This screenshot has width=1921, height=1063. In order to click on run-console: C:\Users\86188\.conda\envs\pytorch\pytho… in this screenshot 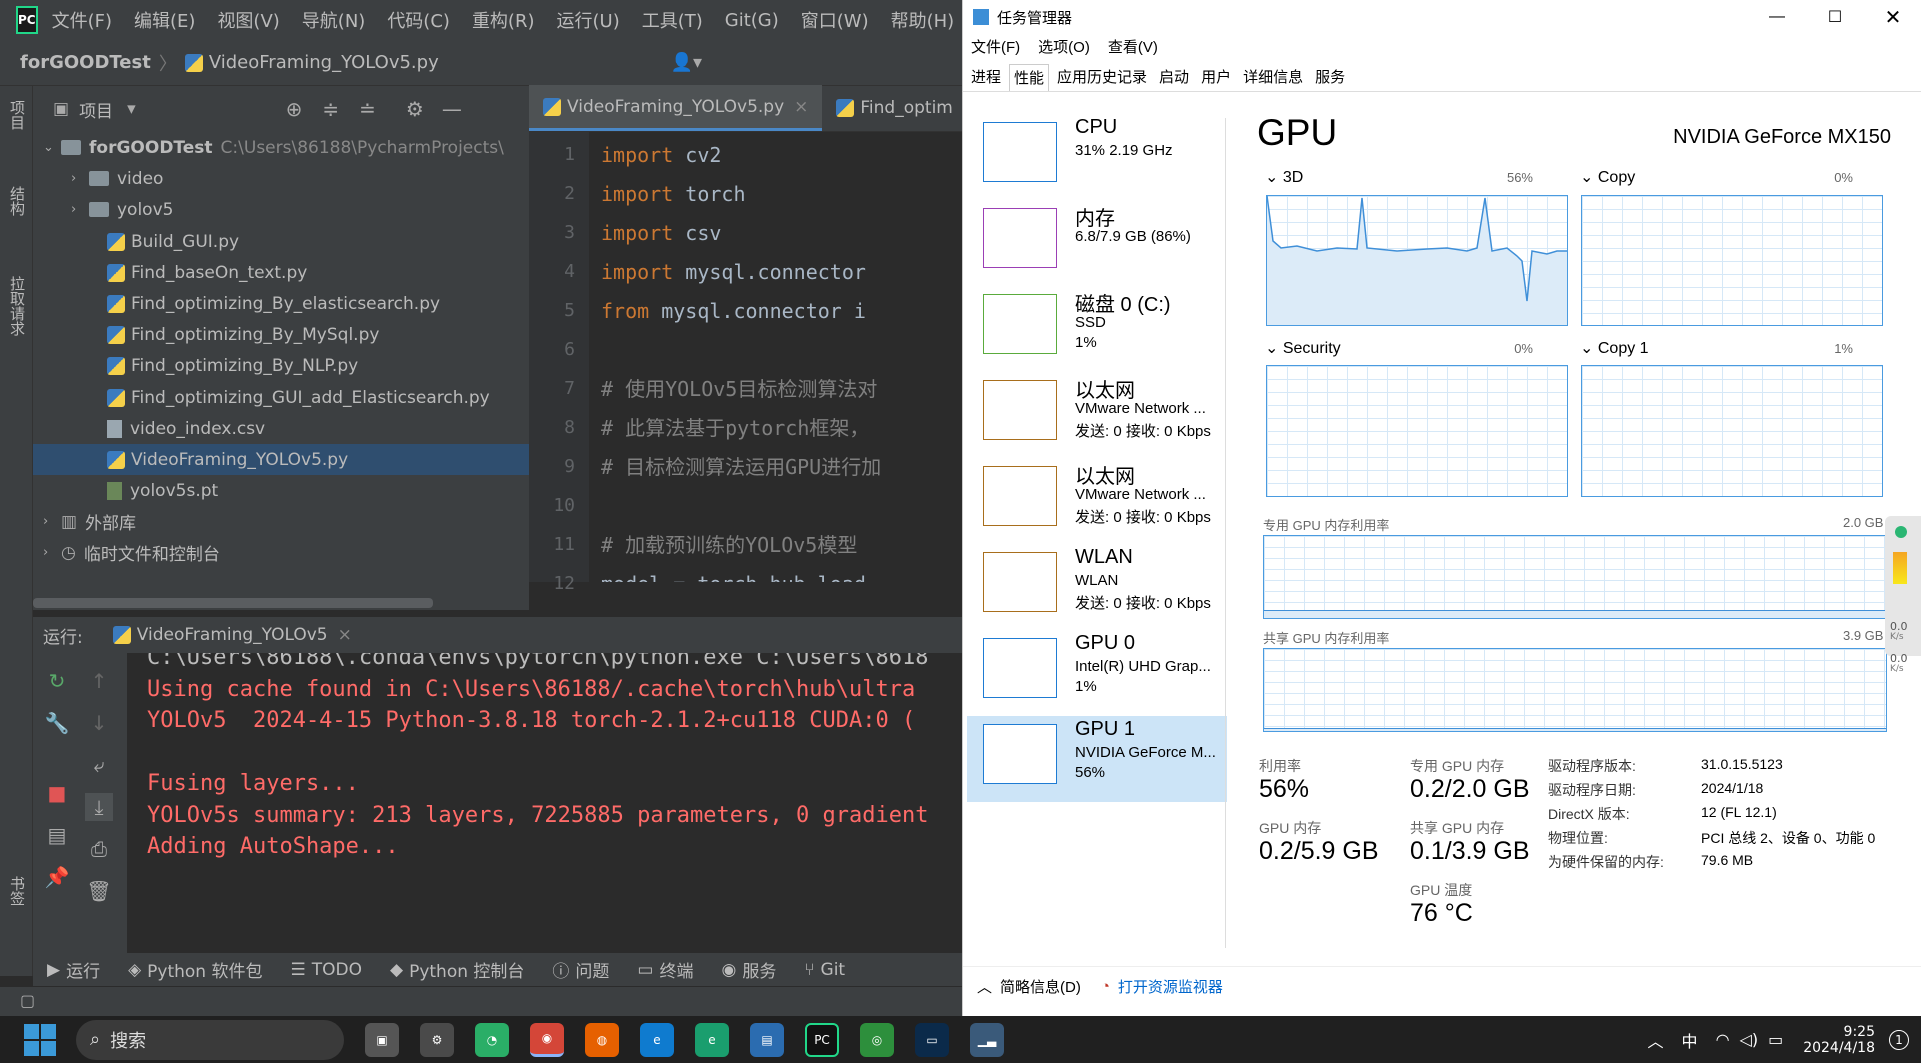, I will do `click(544, 803)`.